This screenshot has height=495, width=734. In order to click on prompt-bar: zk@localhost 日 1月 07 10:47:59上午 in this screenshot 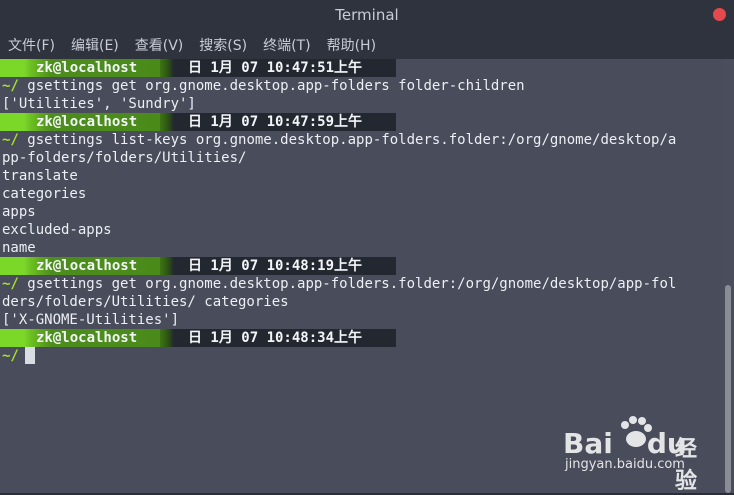, I will do `click(361, 122)`.